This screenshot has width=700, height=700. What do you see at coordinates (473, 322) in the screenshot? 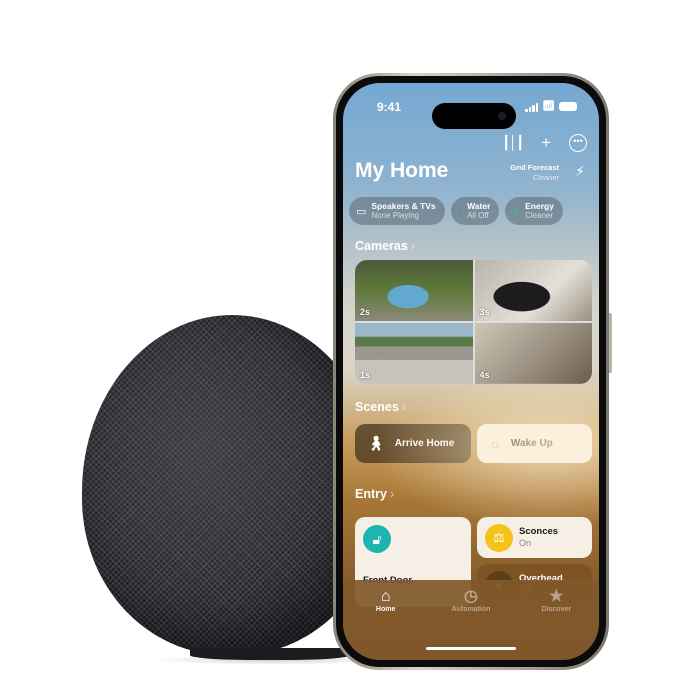
I see `camera-grid: 2s 3s 1s 4s` at bounding box center [473, 322].